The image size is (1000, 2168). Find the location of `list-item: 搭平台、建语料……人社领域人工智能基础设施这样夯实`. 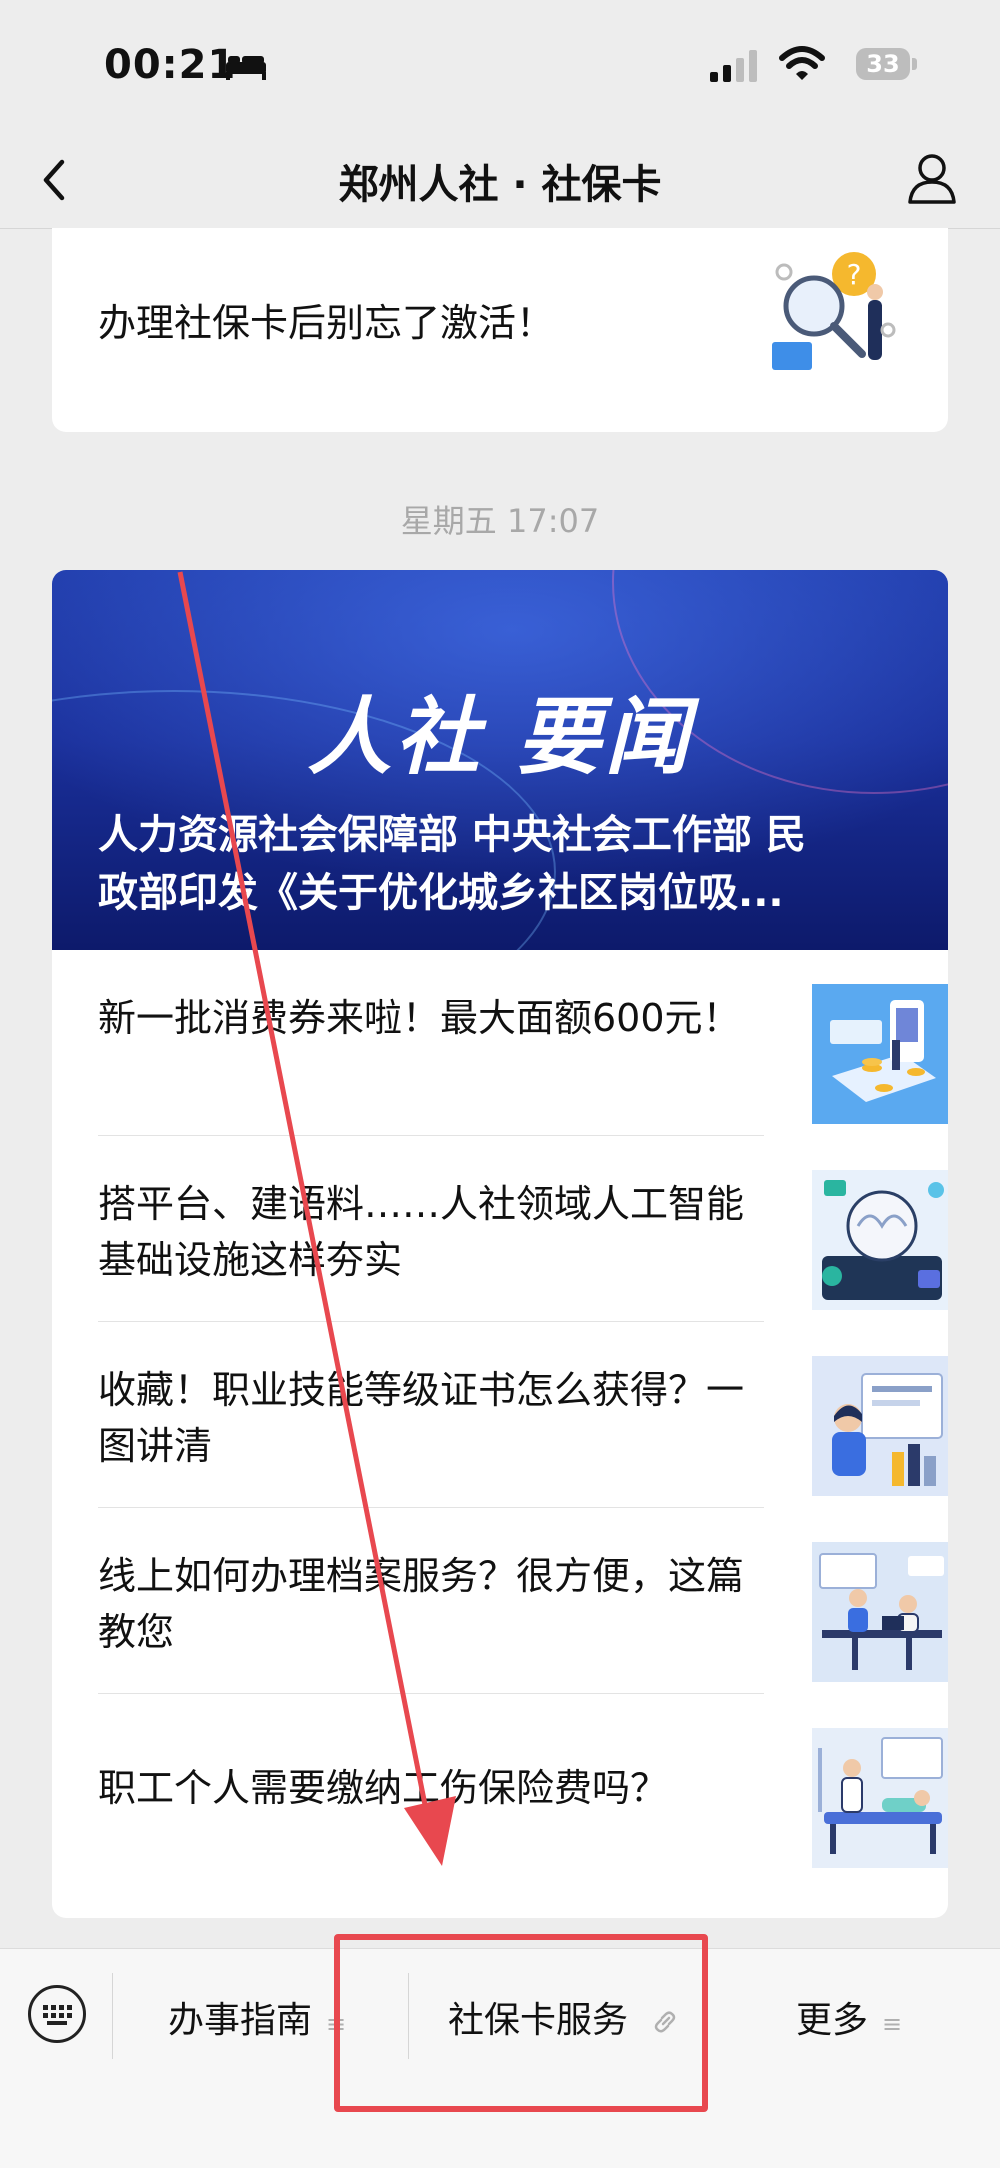

list-item: 搭平台、建语料……人社领域人工智能基础设施这样夯实 is located at coordinates (523, 1229).